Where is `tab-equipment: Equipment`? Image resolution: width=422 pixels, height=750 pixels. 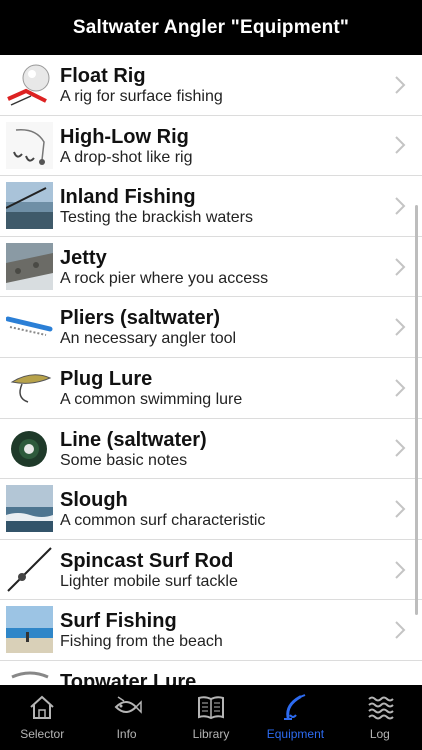
tab-equipment: Equipment is located at coordinates (295, 717).